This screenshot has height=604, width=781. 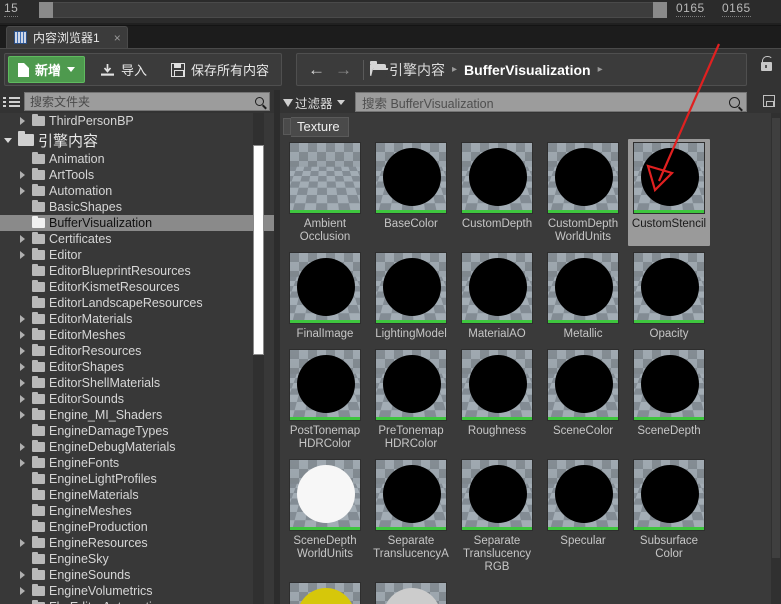 What do you see at coordinates (137, 591) in the screenshot?
I see `tree-item-enginevolumetrics: EngineVolumetrics` at bounding box center [137, 591].